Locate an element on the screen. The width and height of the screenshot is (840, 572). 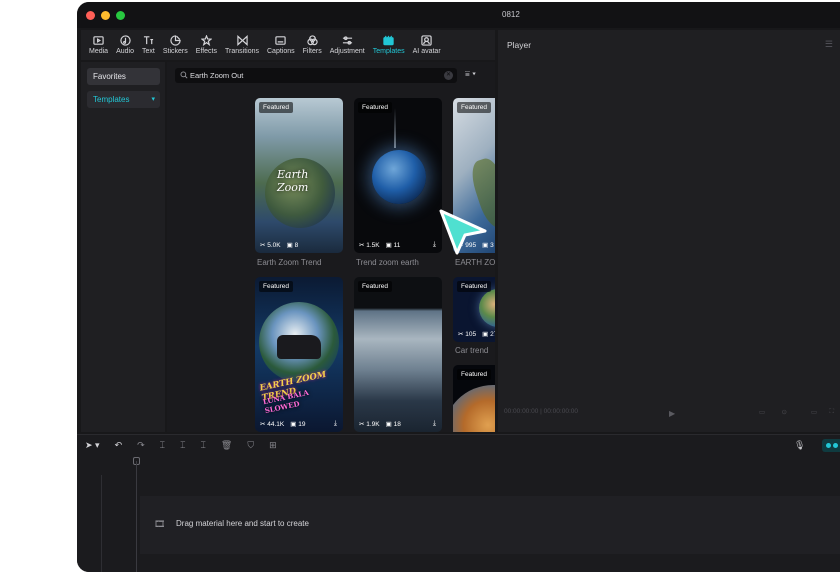
ratio-icon: ▭ is located at coordinates (762, 412).